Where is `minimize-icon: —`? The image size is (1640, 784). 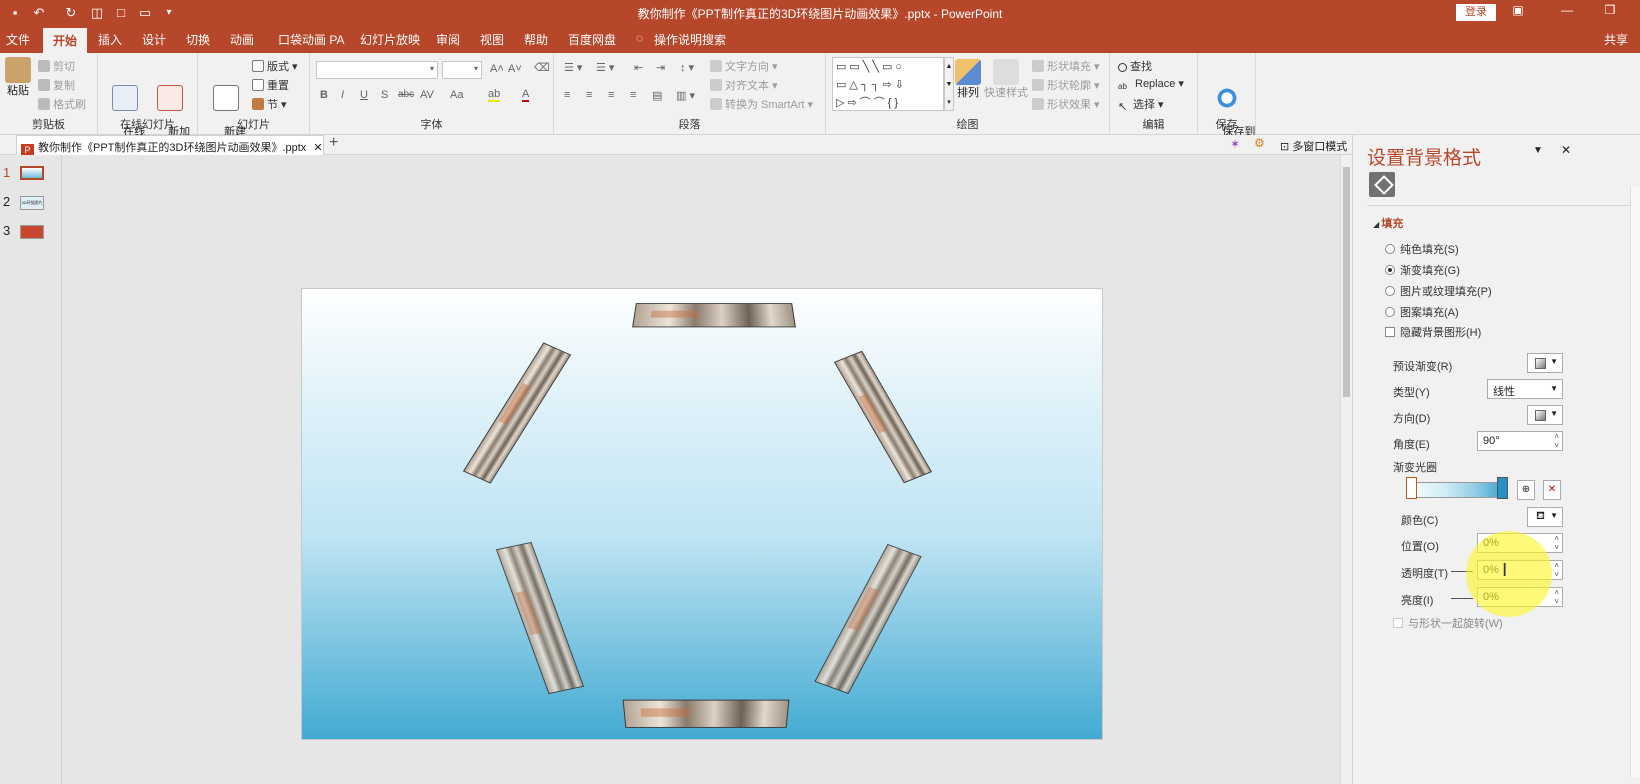 minimize-icon: — is located at coordinates (1567, 12).